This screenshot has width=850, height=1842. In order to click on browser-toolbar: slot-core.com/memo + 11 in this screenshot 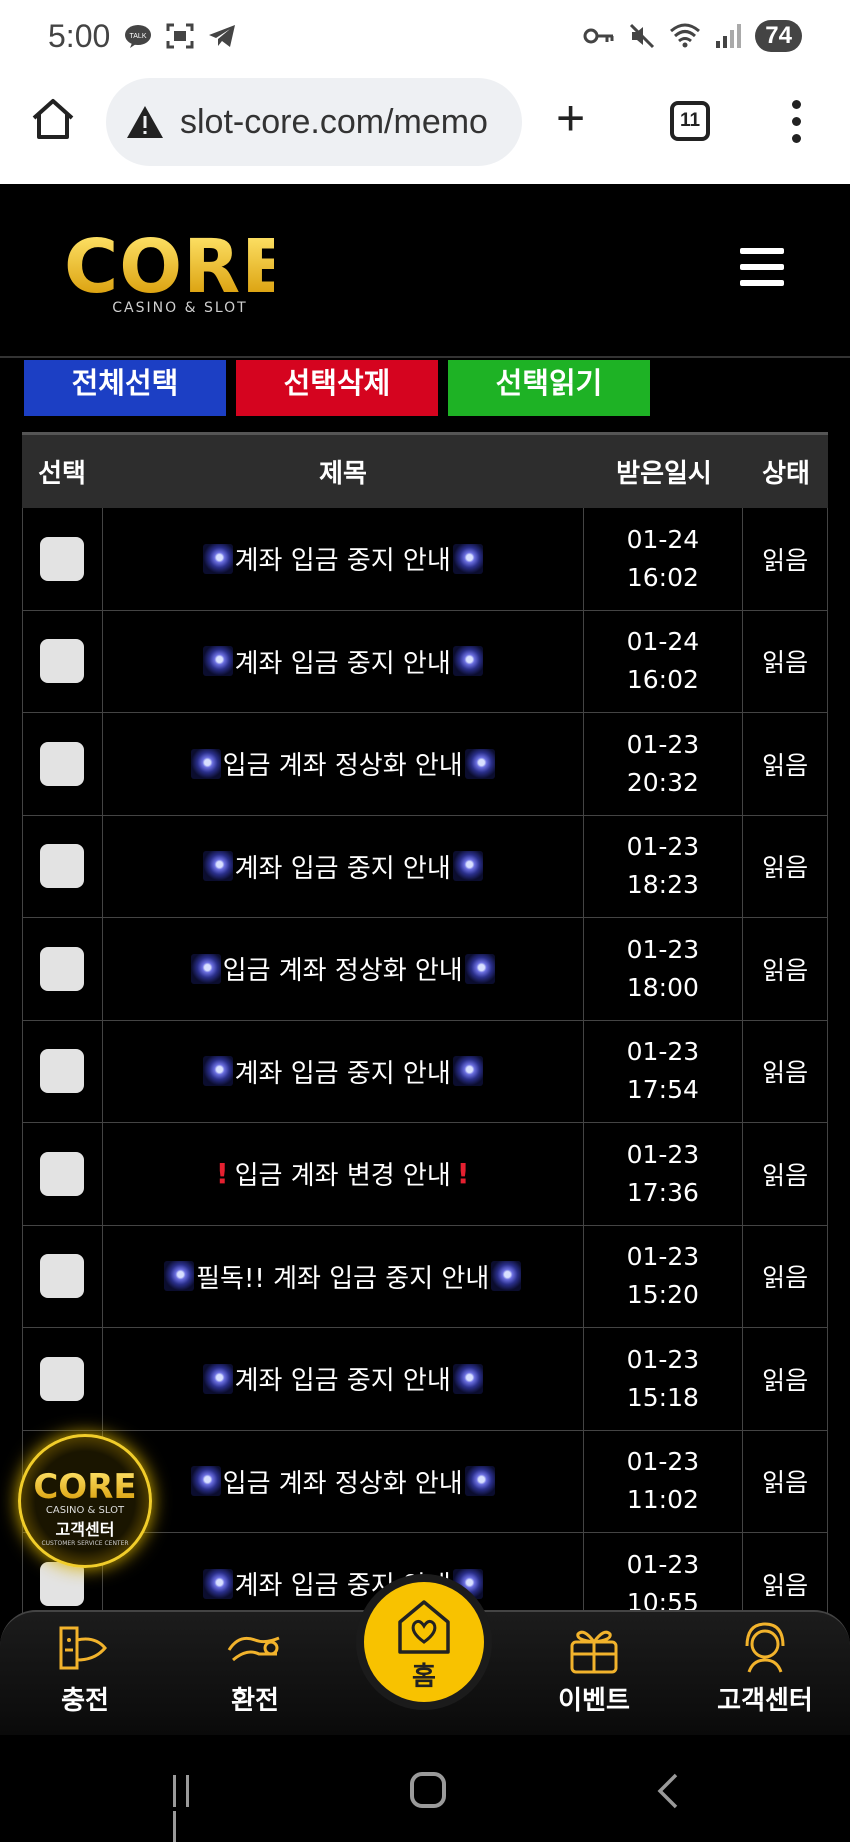, I will do `click(425, 128)`.